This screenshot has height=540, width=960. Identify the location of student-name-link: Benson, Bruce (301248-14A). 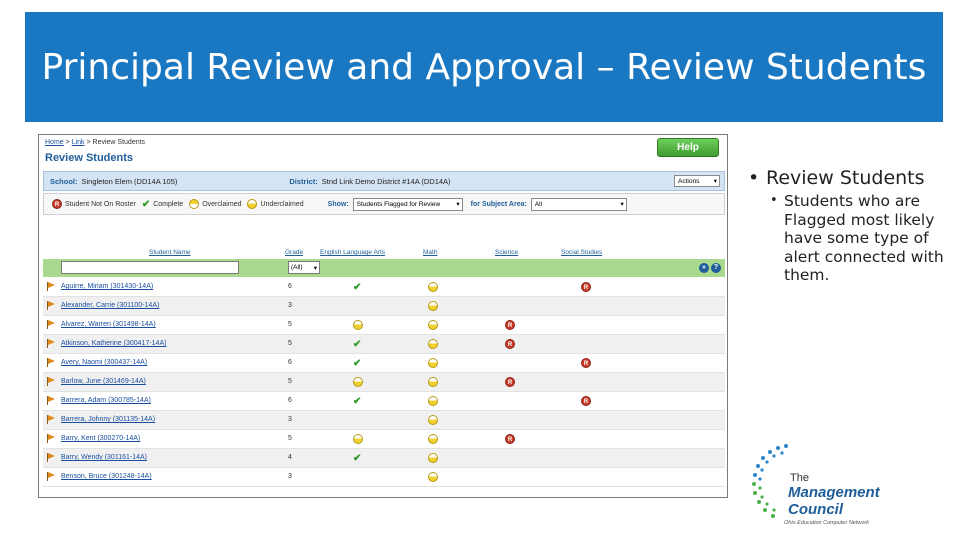
(106, 476).